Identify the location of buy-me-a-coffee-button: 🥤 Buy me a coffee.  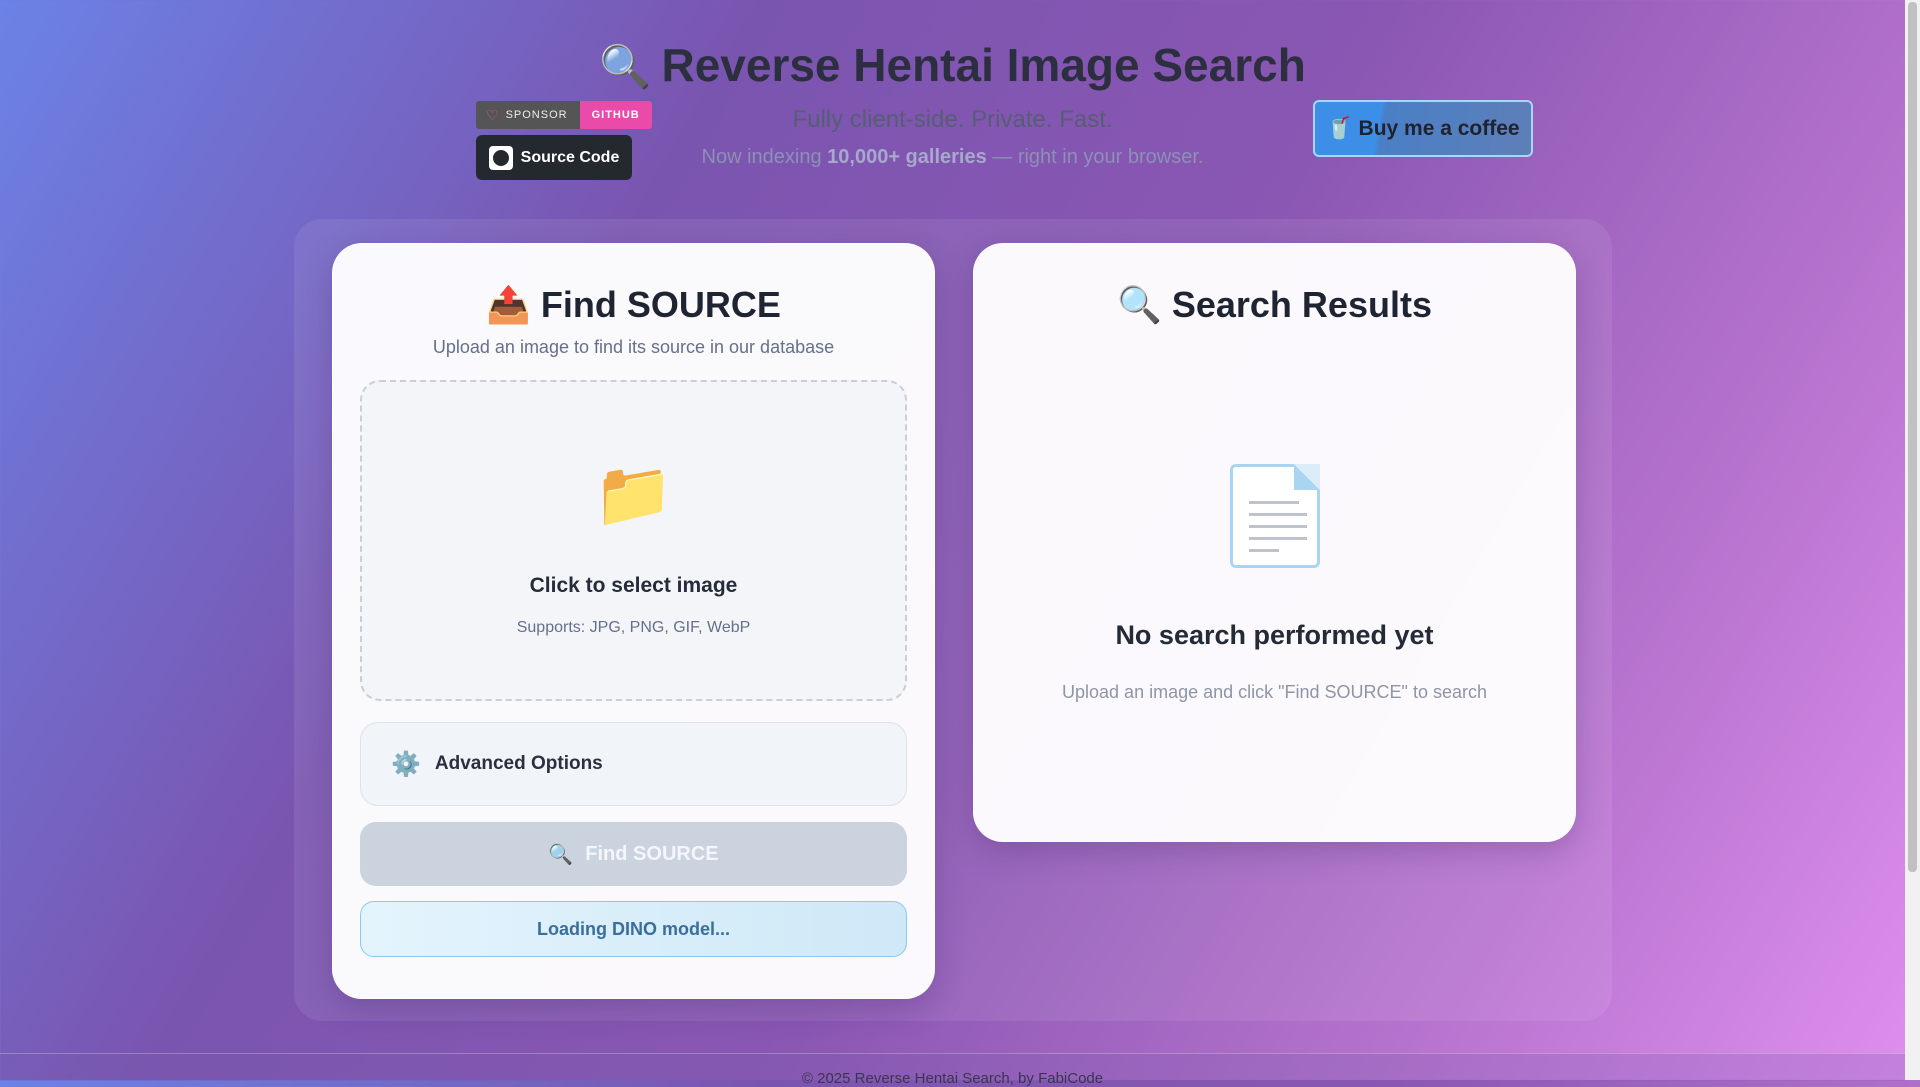
(1423, 128).